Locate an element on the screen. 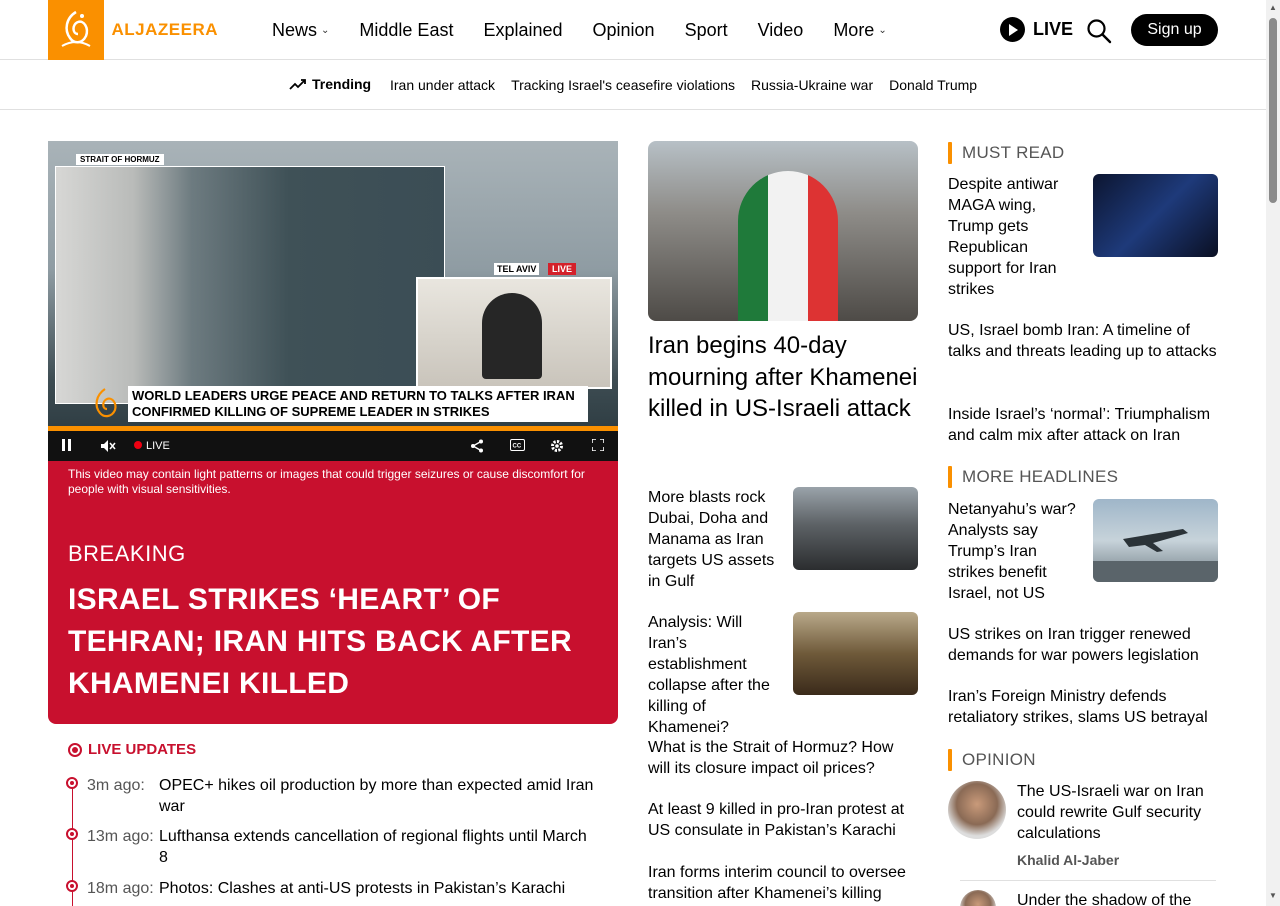  logo-text: ALJAZEERA is located at coordinates (164, 29).